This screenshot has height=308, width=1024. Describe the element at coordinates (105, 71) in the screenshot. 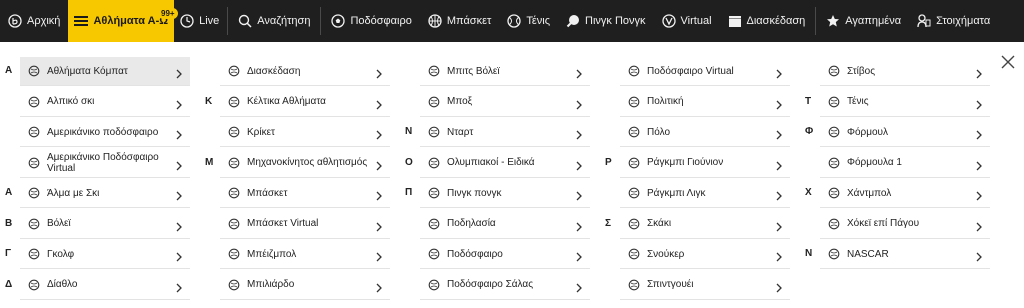

I see `sport-list-item: Αθλήματα Κόμπατ` at that location.